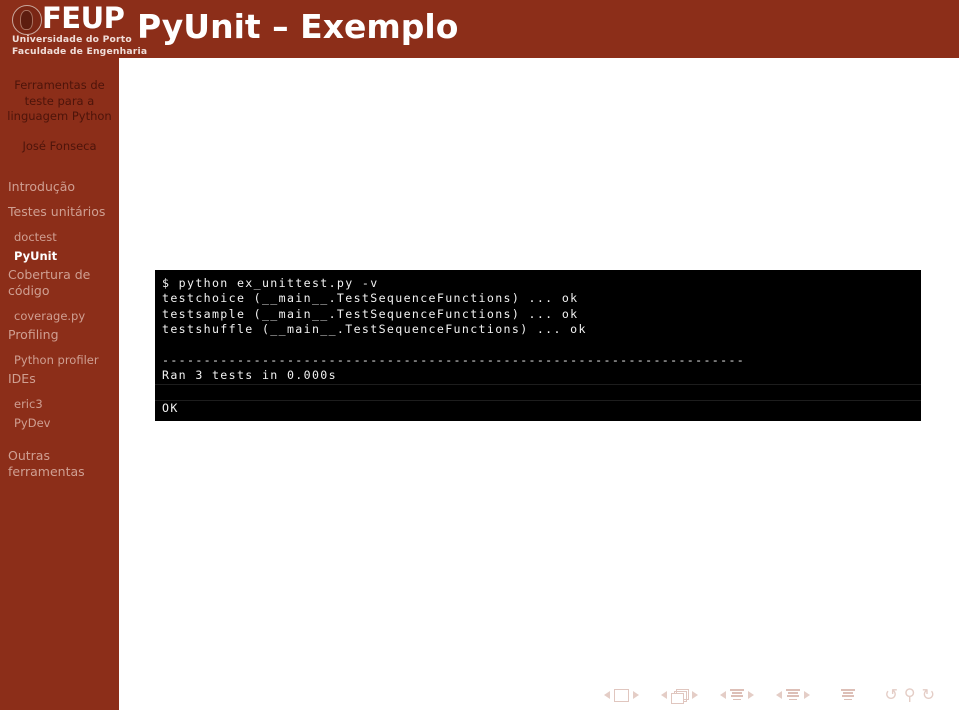 This screenshot has width=959, height=710. I want to click on beamer-navigation-bar: ↺ ⚲ ↻, so click(776, 695).